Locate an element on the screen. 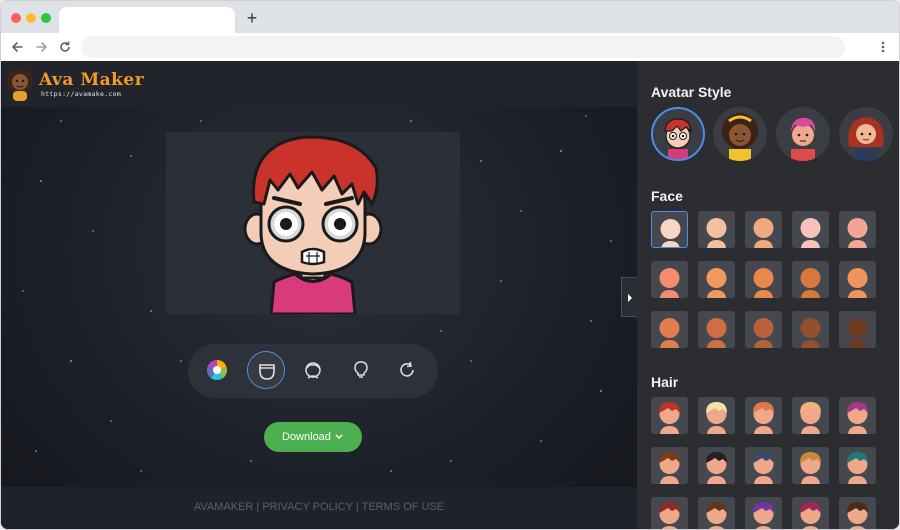 The image size is (900, 530). hair-button is located at coordinates (313, 370).